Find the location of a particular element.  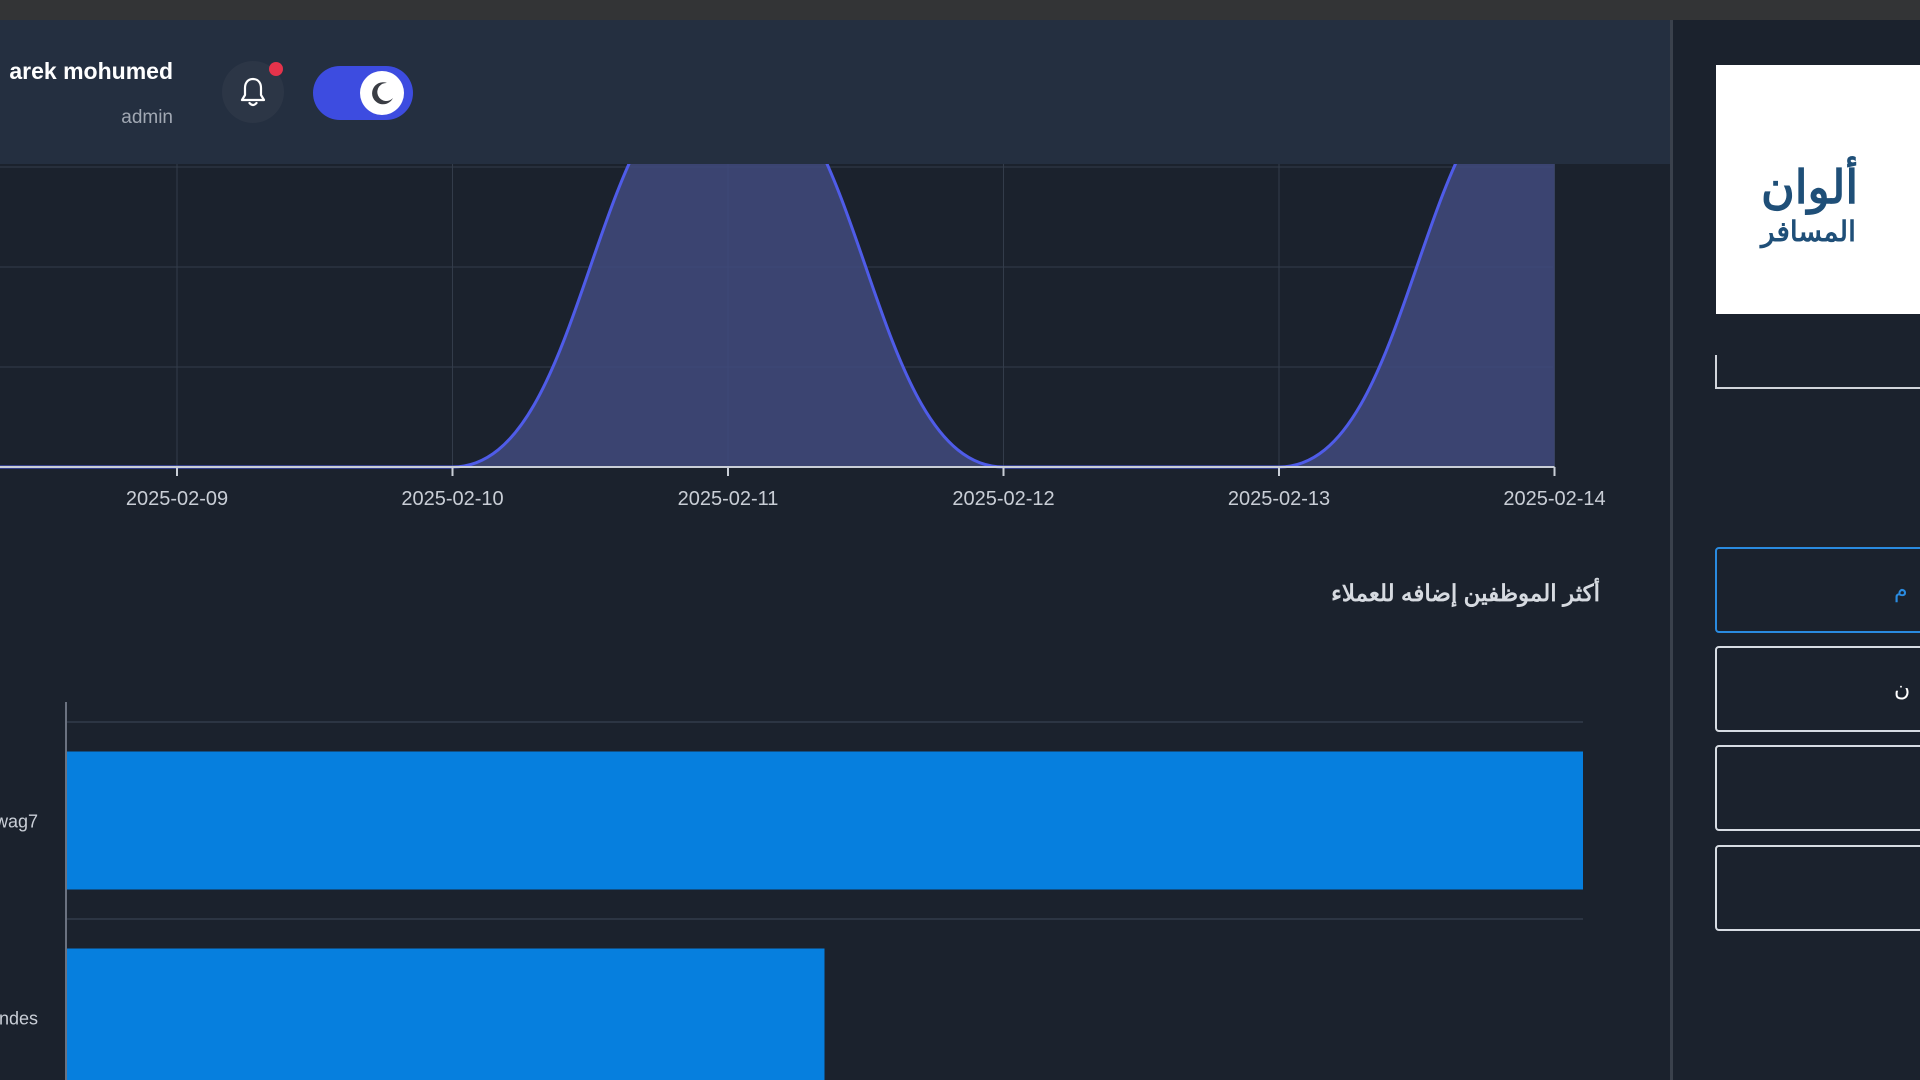

theme-toggle is located at coordinates (363, 93).